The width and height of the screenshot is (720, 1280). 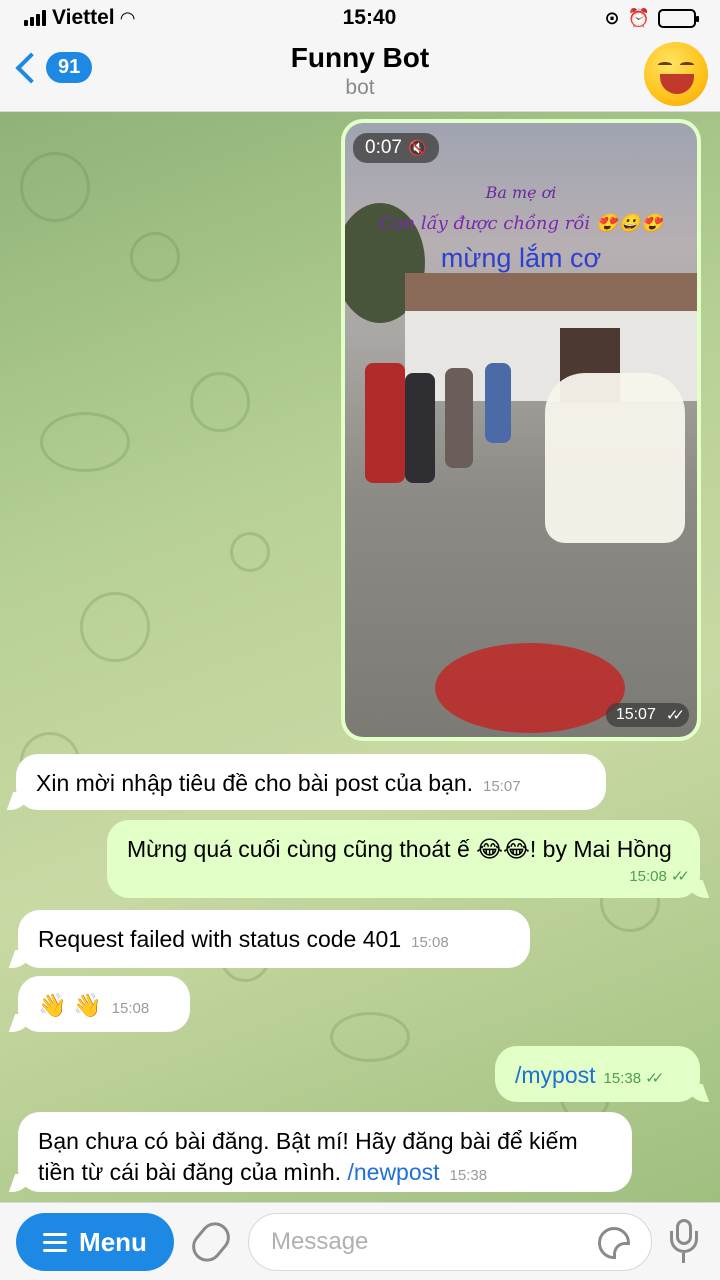 What do you see at coordinates (360, 57) in the screenshot?
I see `chat-title: Funny Bot` at bounding box center [360, 57].